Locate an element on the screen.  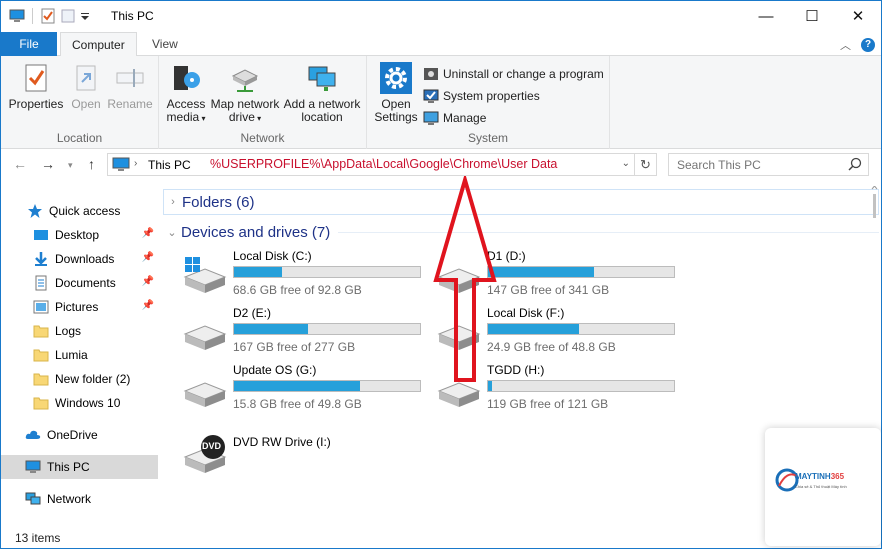
star-icon is located at coordinates (35, 211).